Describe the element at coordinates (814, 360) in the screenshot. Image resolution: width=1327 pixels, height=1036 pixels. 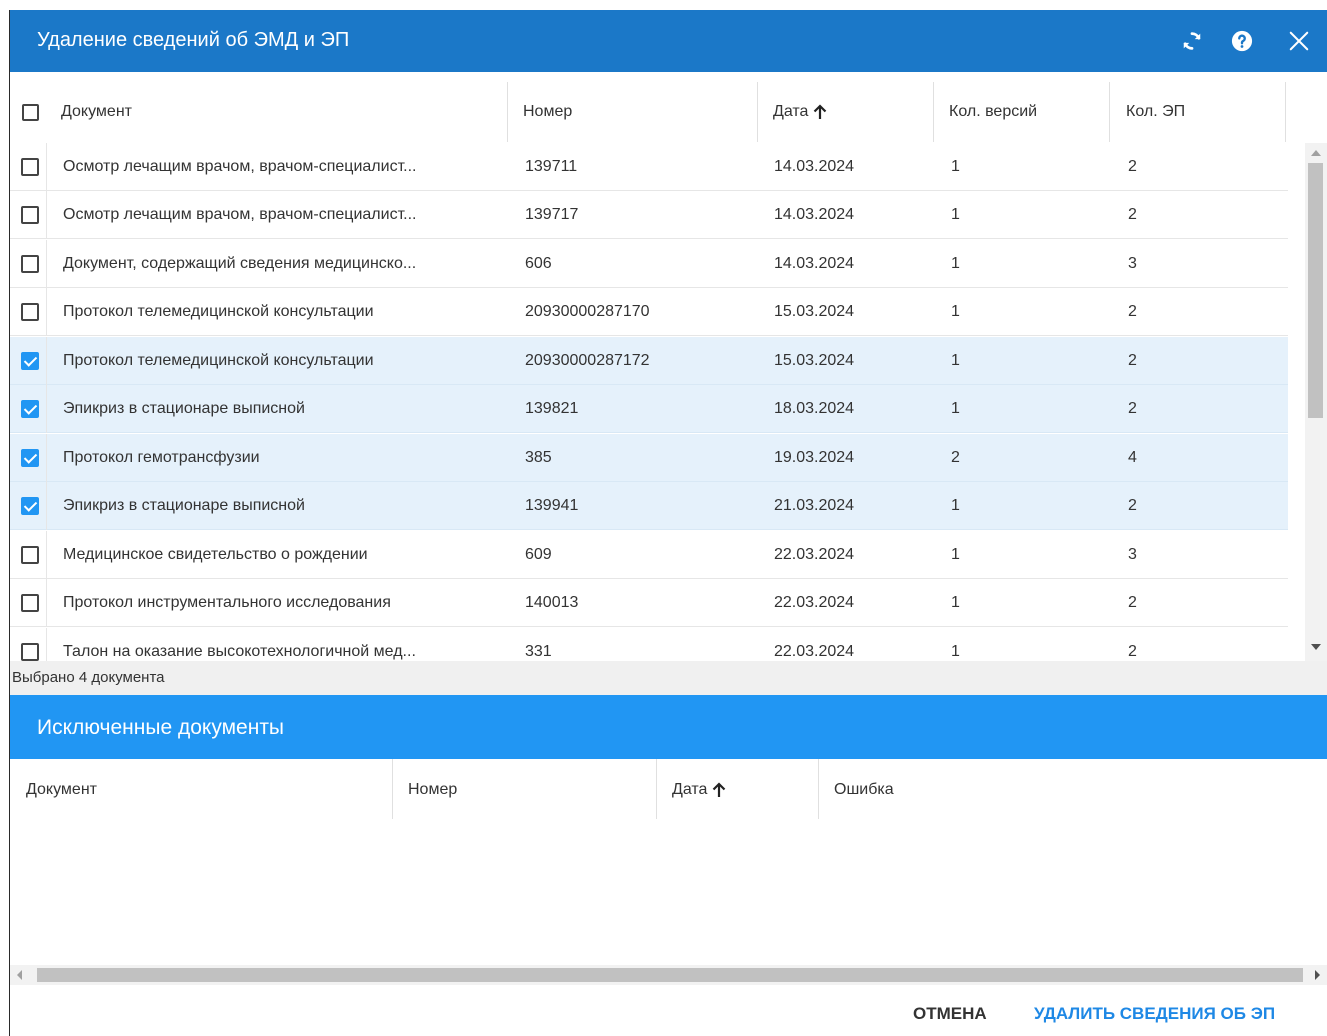
I see `cell-date: 15.03.2024` at that location.